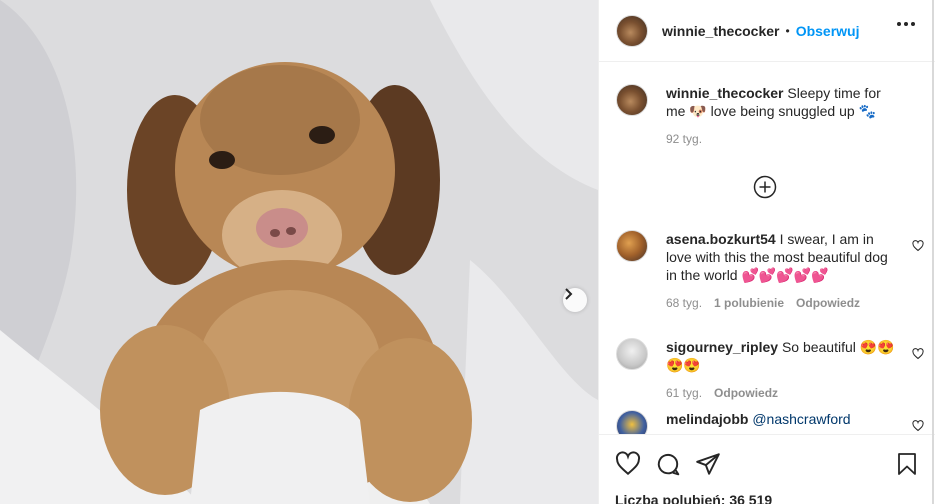 The image size is (936, 504). What do you see at coordinates (693, 498) in the screenshot?
I see `likes-count: Liczba polubień: 36 519` at bounding box center [693, 498].